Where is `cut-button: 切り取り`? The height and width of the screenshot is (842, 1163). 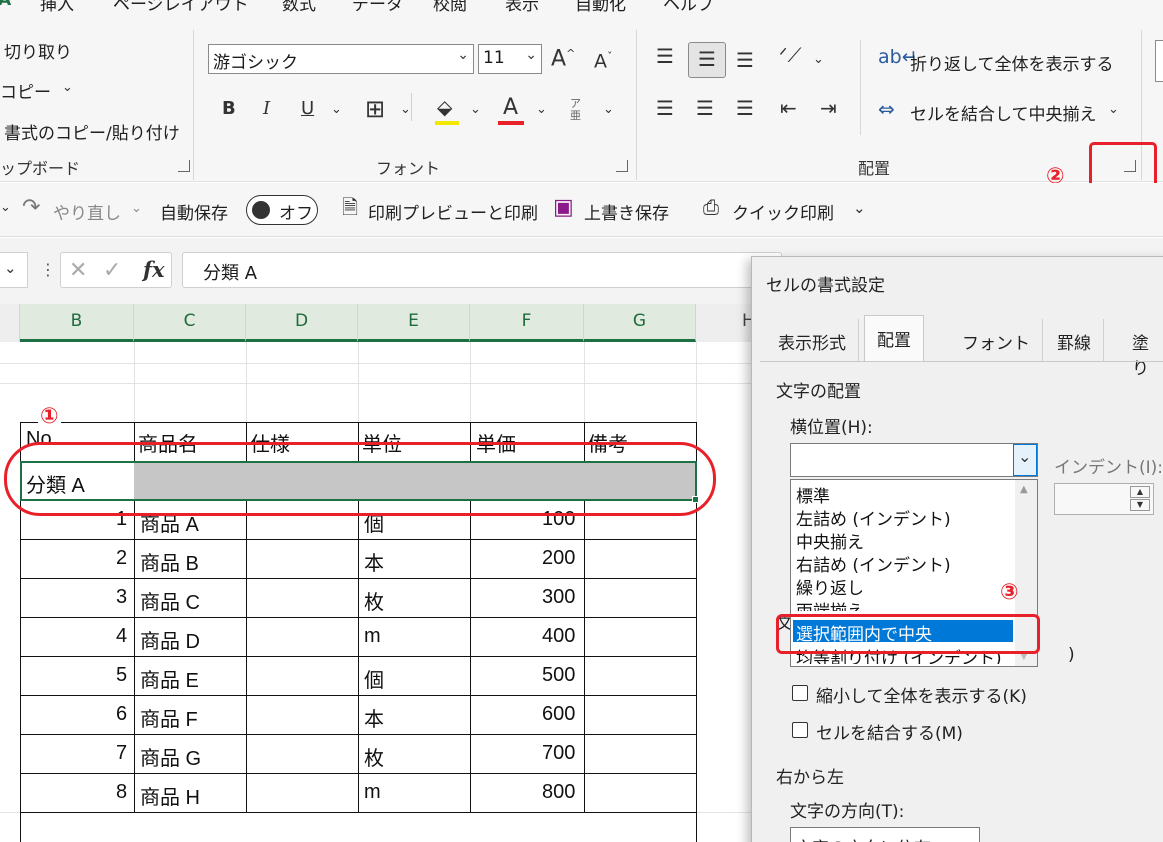 cut-button: 切り取り is located at coordinates (38, 50).